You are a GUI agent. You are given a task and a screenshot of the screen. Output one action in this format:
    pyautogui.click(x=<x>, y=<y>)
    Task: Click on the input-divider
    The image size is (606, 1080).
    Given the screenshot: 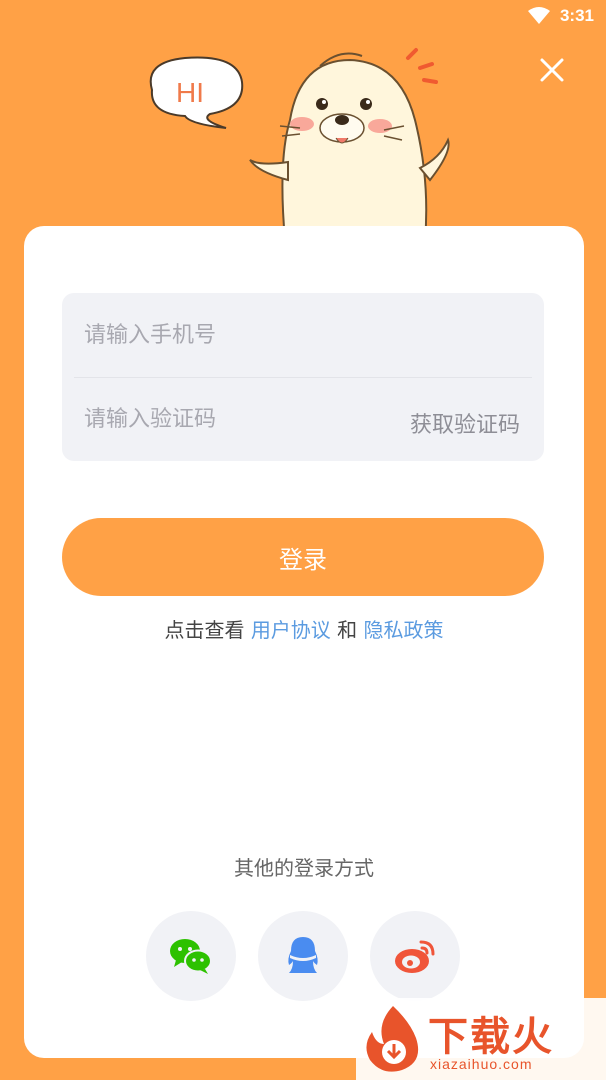 What is the action you would take?
    pyautogui.click(x=303, y=377)
    